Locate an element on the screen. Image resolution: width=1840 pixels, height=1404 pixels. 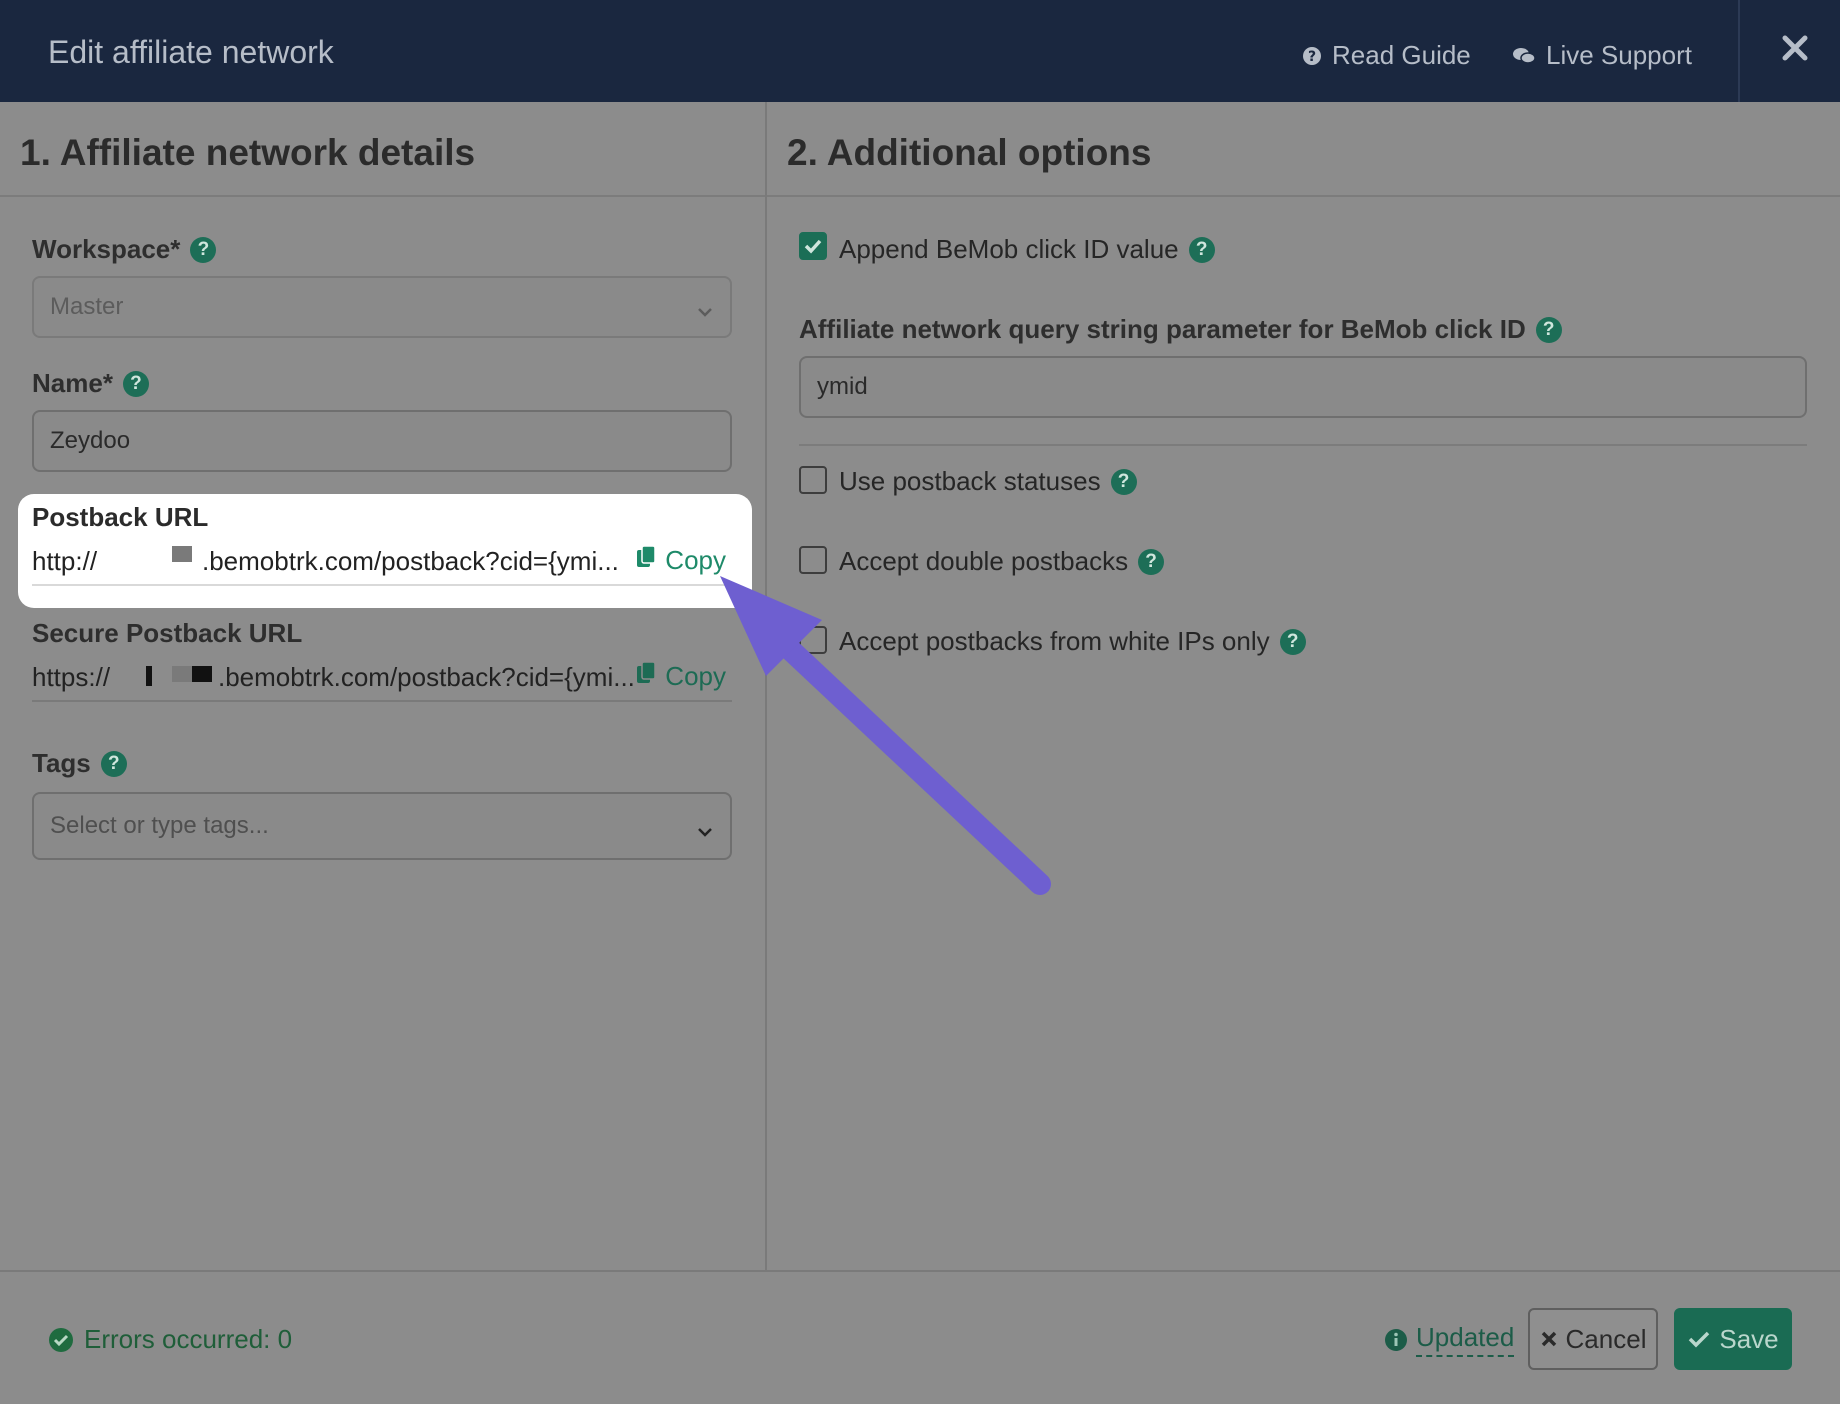
header-divider is located at coordinates (1739, 51).